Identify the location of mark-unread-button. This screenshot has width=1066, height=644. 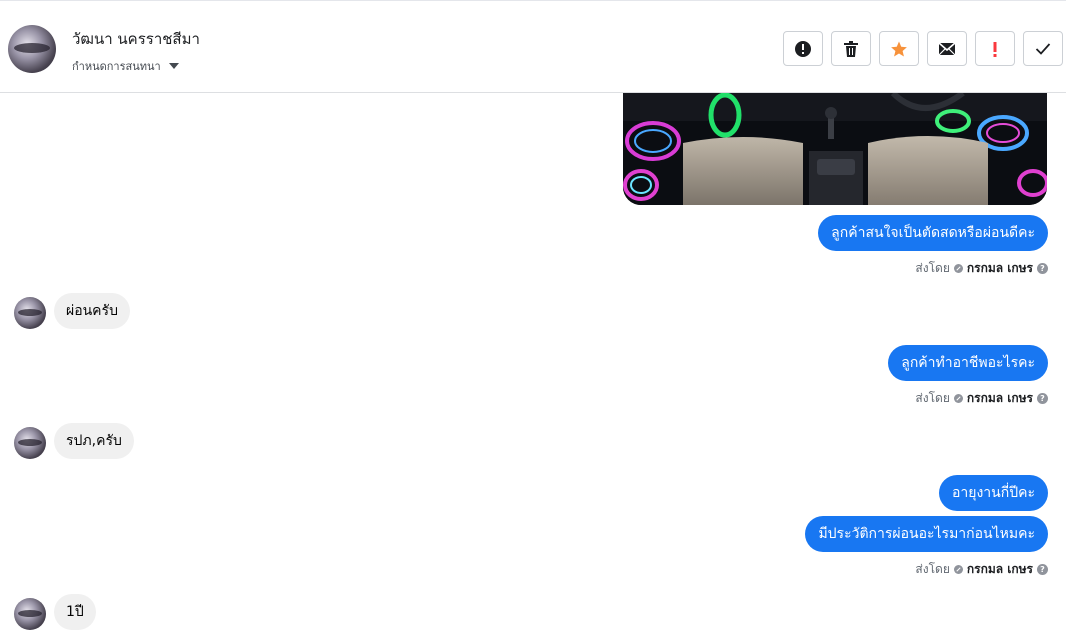
(947, 48).